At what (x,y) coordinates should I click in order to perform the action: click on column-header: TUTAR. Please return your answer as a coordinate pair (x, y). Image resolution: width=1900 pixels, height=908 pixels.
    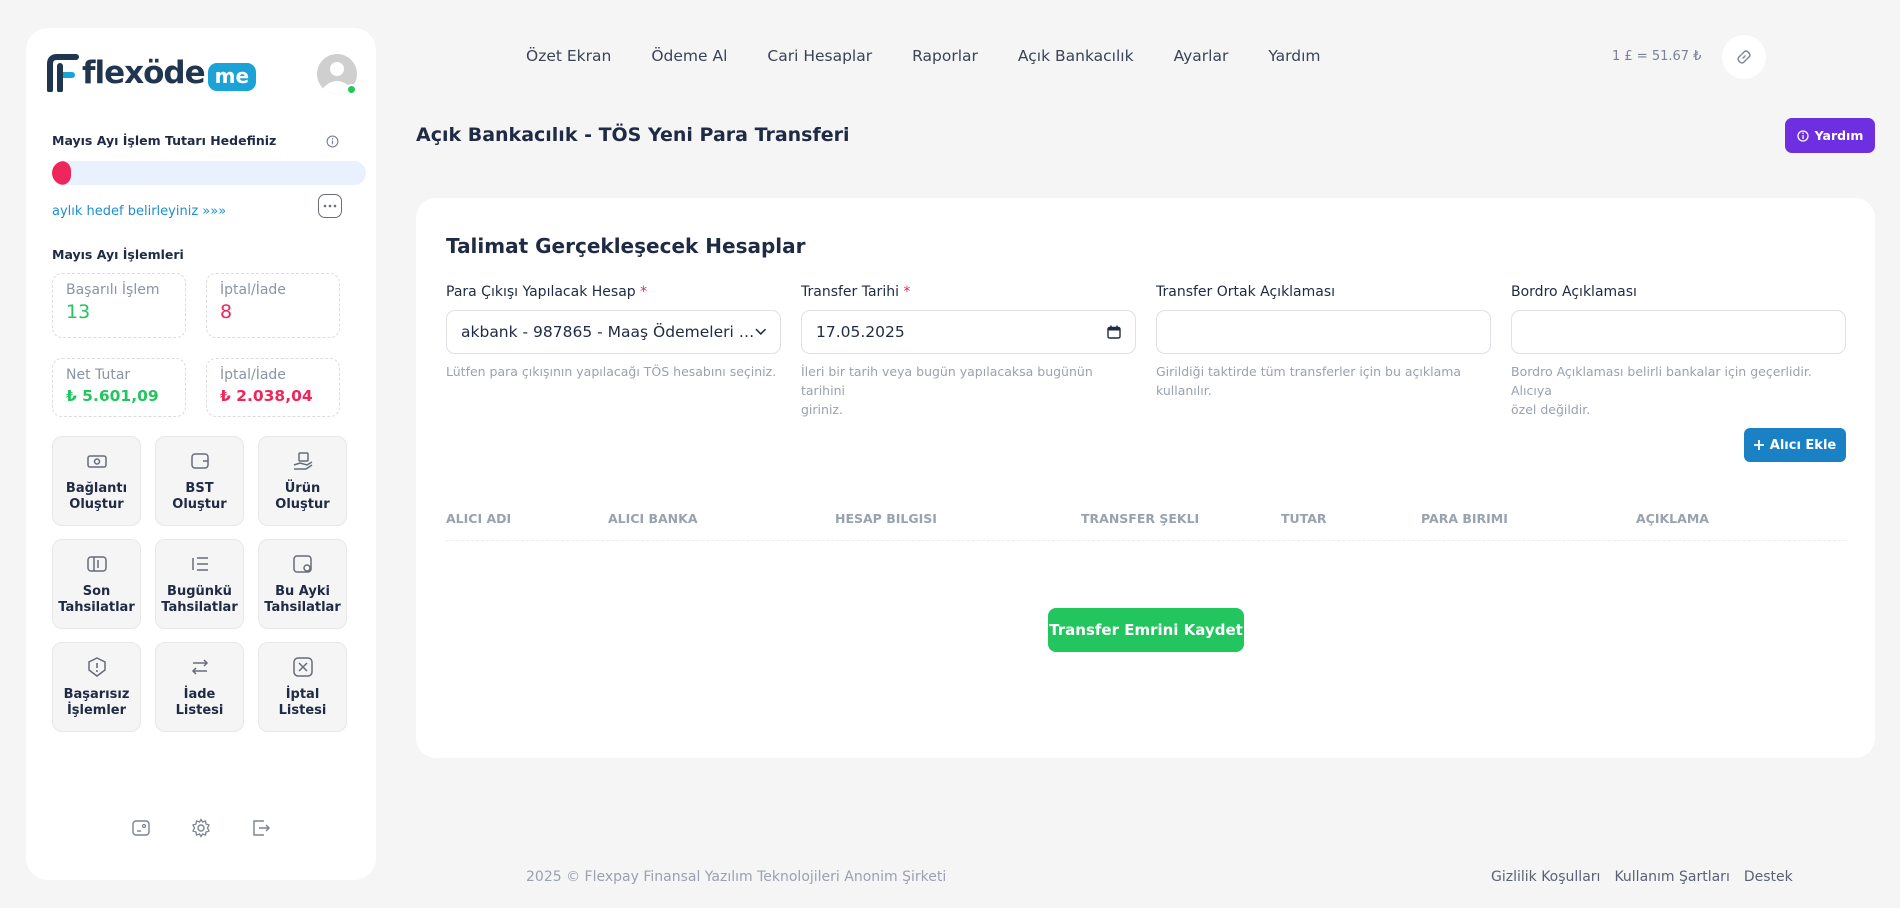
    Looking at the image, I should click on (1304, 518).